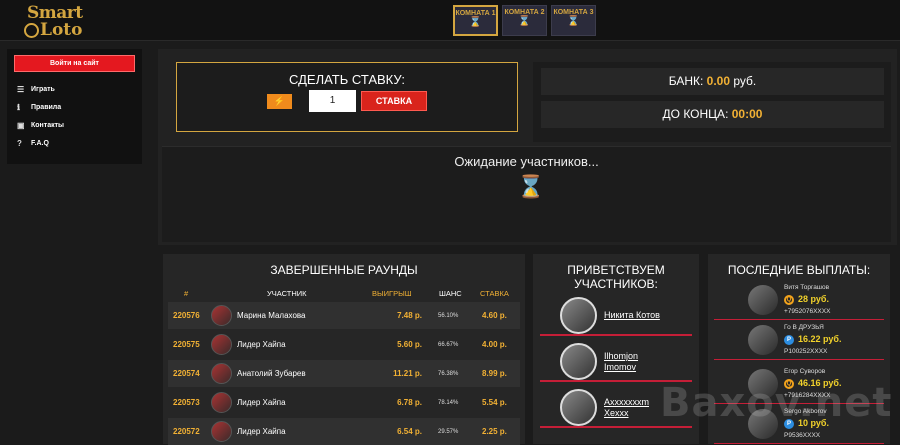 This screenshot has width=900, height=445. What do you see at coordinates (332, 101) in the screenshot?
I see `bet-amount-input: 1` at bounding box center [332, 101].